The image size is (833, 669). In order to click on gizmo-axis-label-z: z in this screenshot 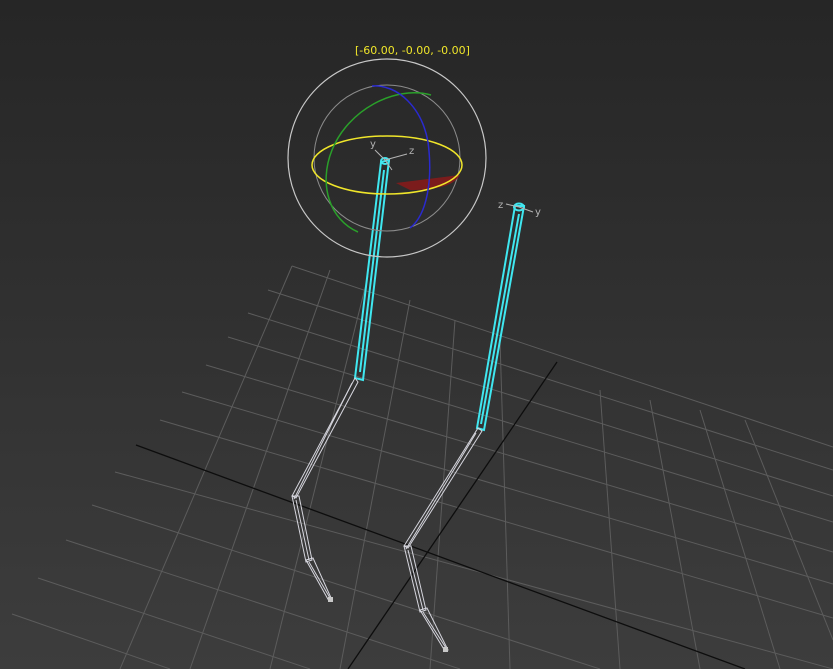, I will do `click(411, 151)`.